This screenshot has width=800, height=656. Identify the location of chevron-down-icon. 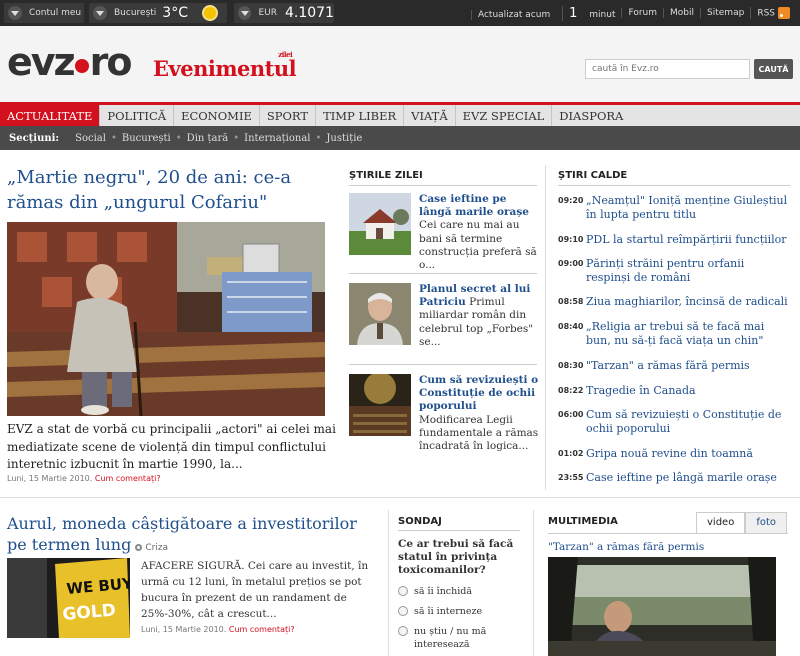
(15, 13).